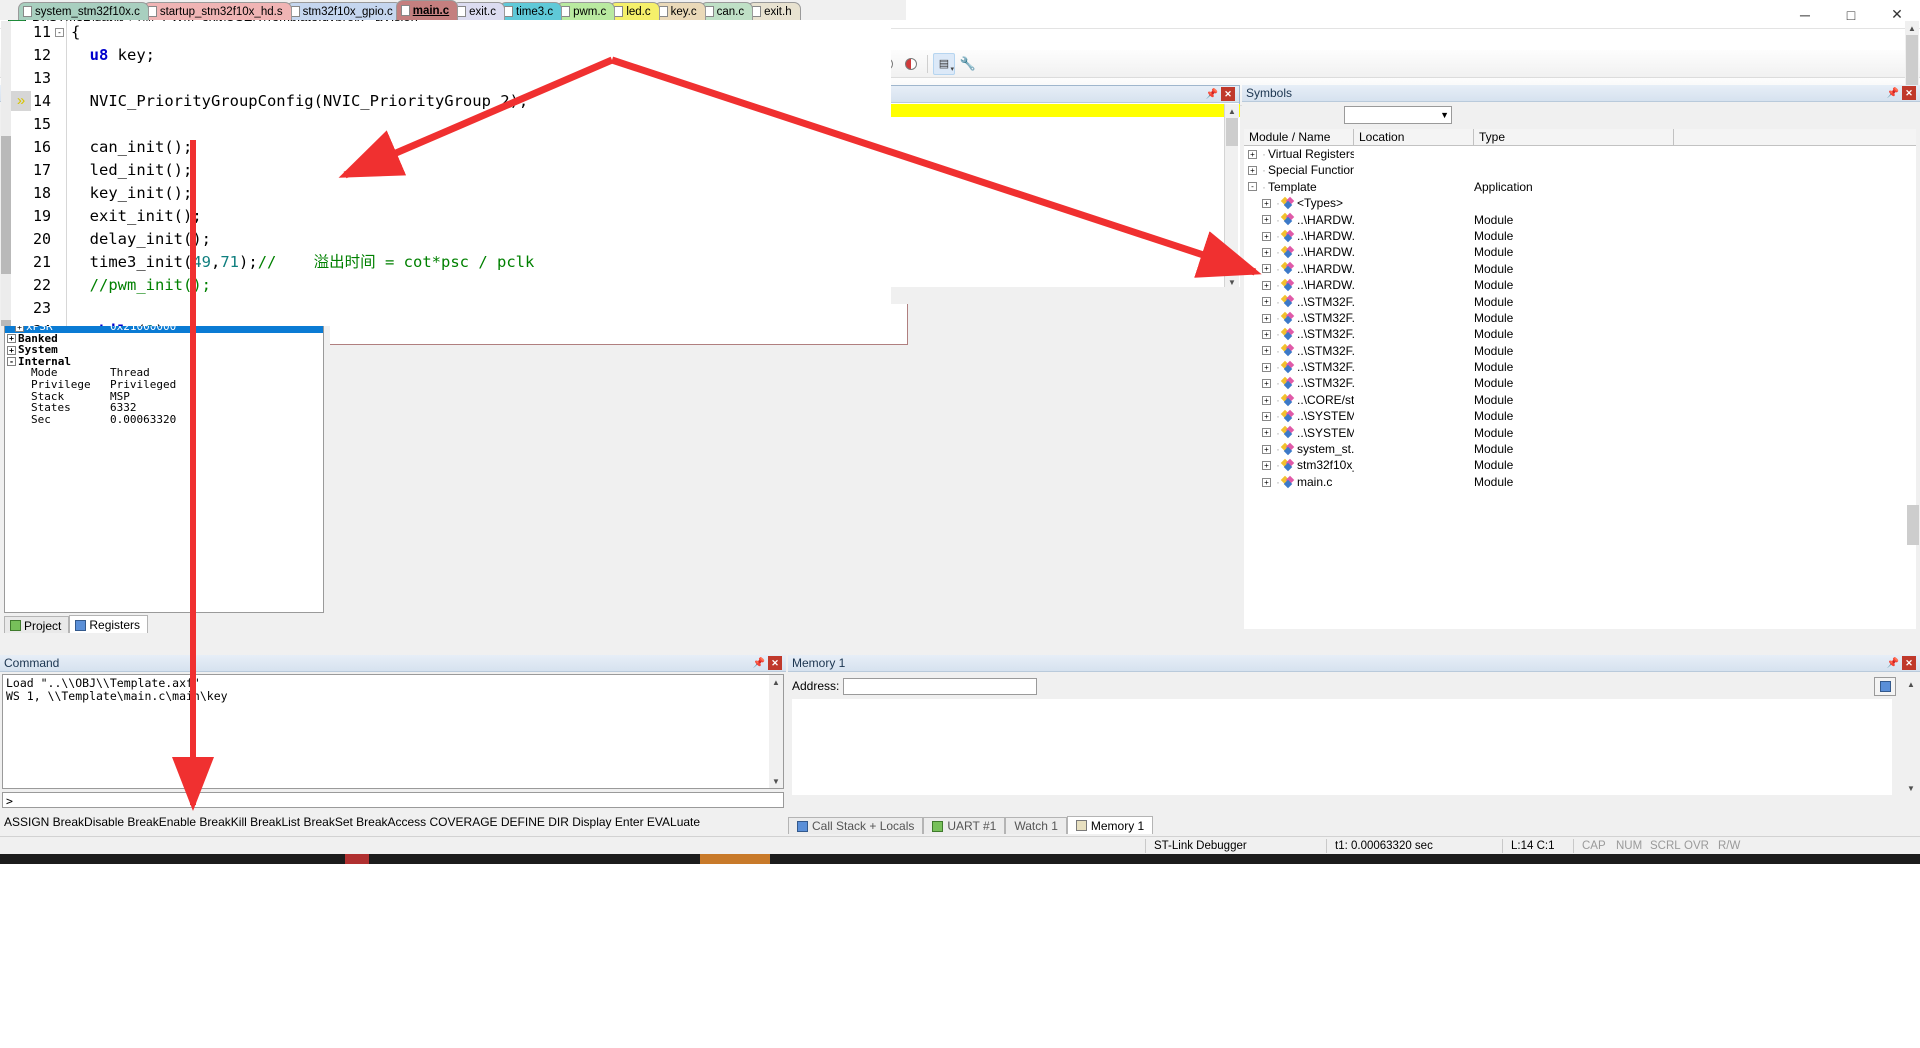 This screenshot has height=1048, width=1920. I want to click on minimize-button: ─, so click(1805, 14).